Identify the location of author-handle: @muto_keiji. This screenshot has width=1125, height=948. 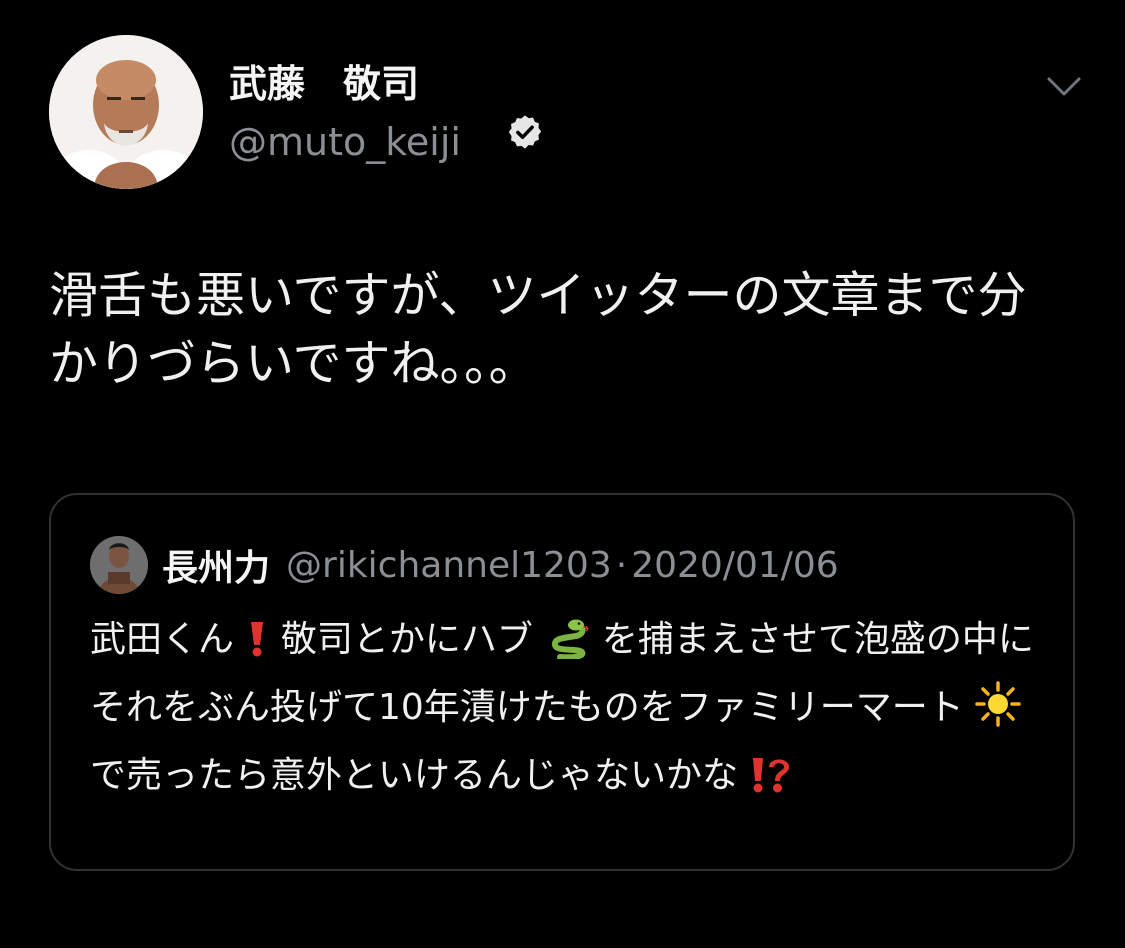
(345, 142).